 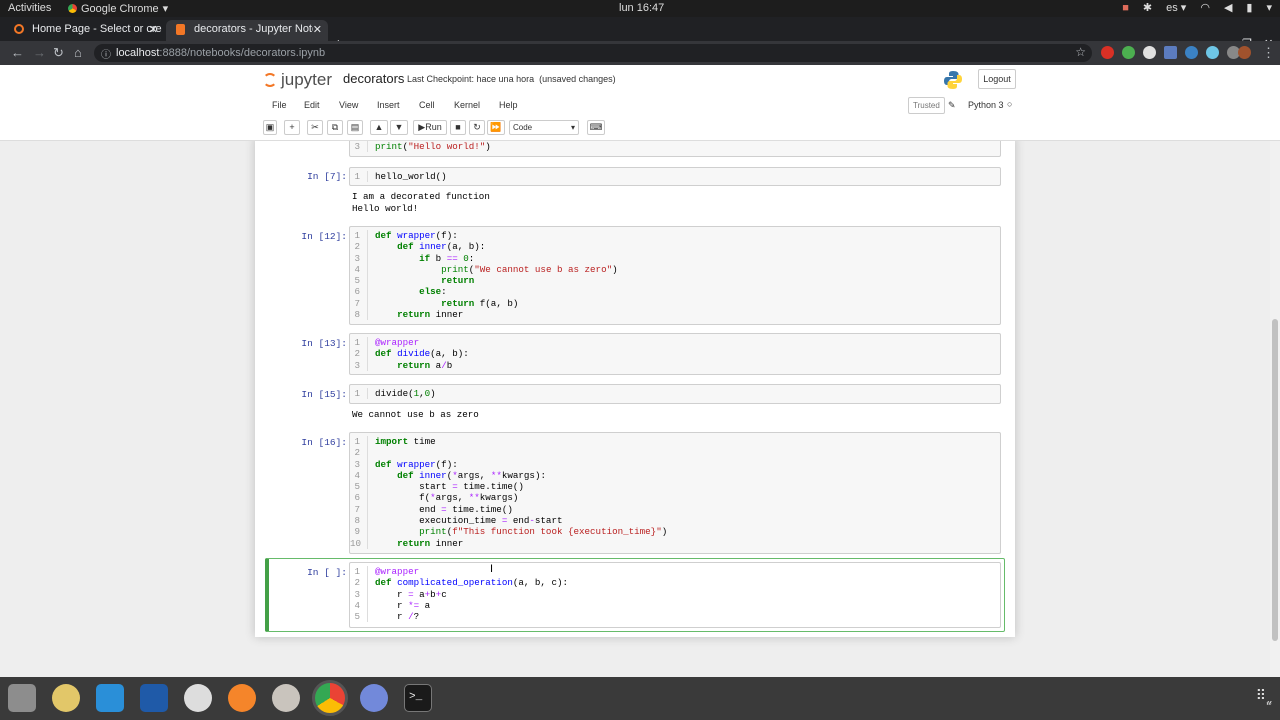 What do you see at coordinates (17, 52) in the screenshot?
I see `back-icon: ←` at bounding box center [17, 52].